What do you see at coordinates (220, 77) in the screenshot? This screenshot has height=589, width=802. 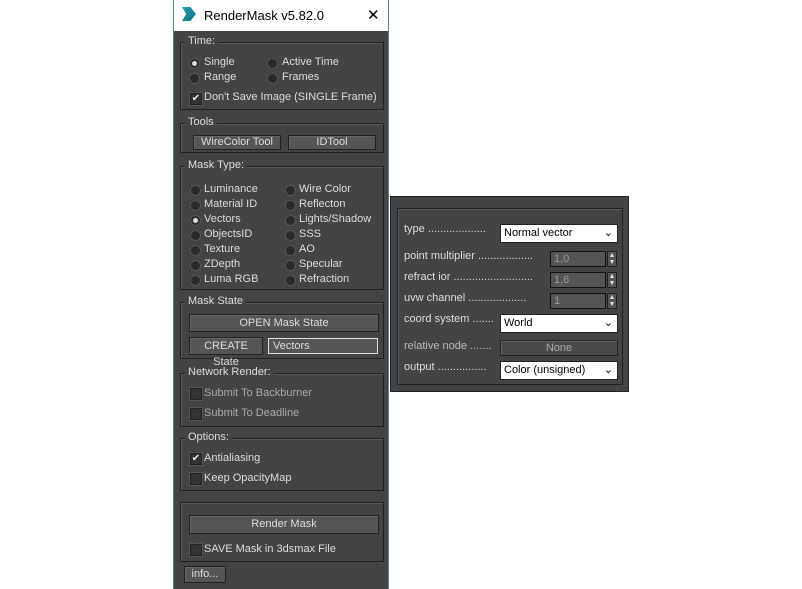 I see `label-range: Range` at bounding box center [220, 77].